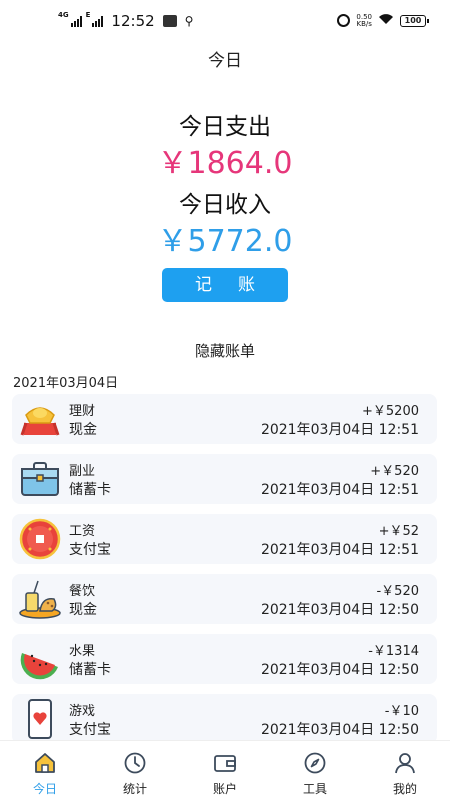  Describe the element at coordinates (386, 20) in the screenshot. I see `wifi-icon` at that location.